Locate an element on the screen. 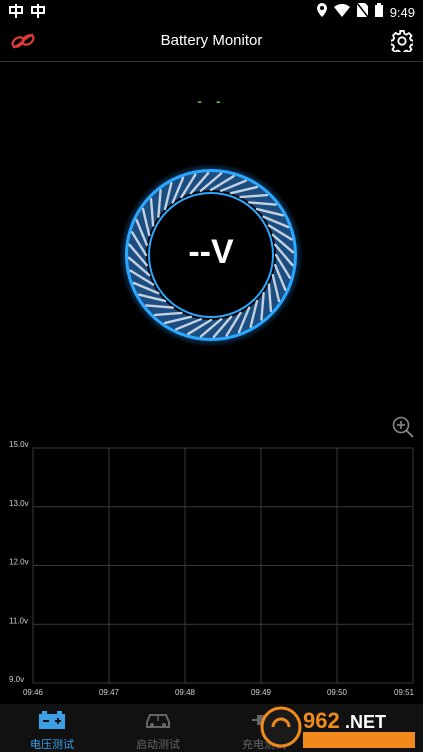 Image resolution: width=423 pixels, height=752 pixels. y-tick-label: 15.0v is located at coordinates (19, 444).